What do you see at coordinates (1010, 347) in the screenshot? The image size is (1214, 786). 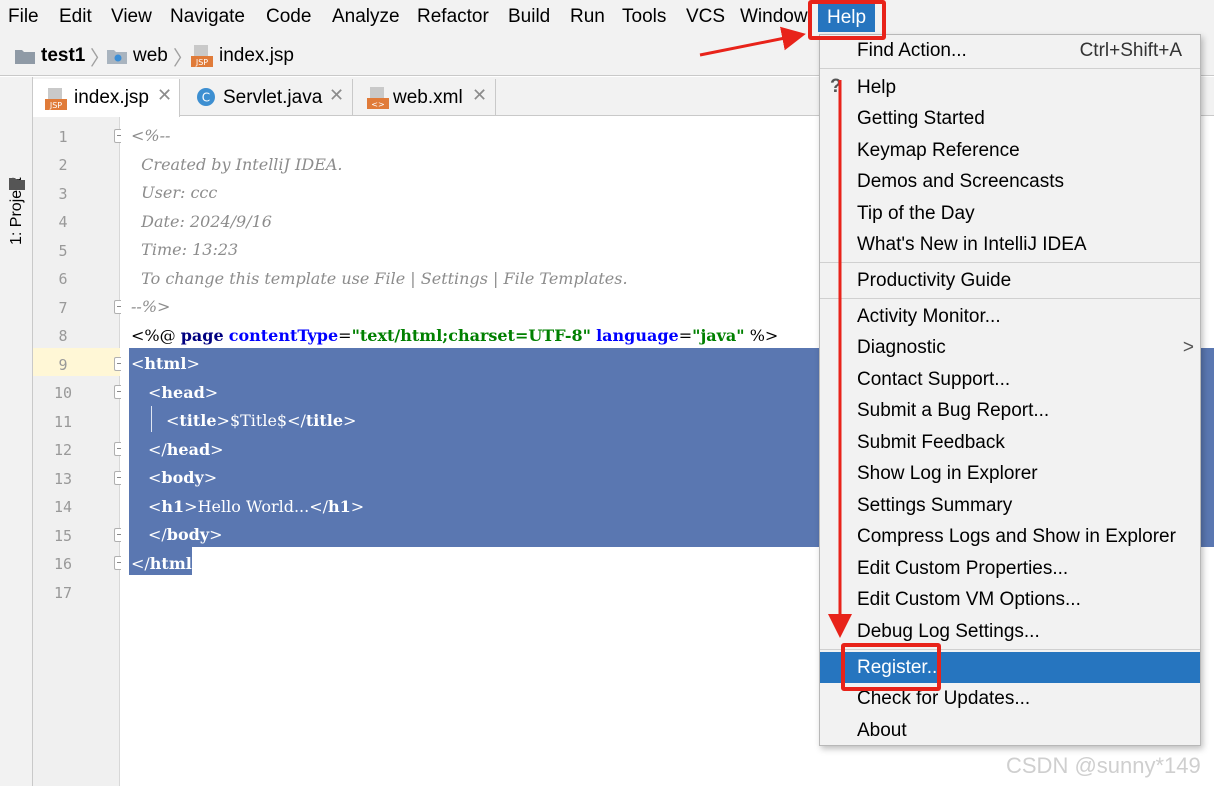 I see `menu-item-diagnostic: Diagnostic >` at bounding box center [1010, 347].